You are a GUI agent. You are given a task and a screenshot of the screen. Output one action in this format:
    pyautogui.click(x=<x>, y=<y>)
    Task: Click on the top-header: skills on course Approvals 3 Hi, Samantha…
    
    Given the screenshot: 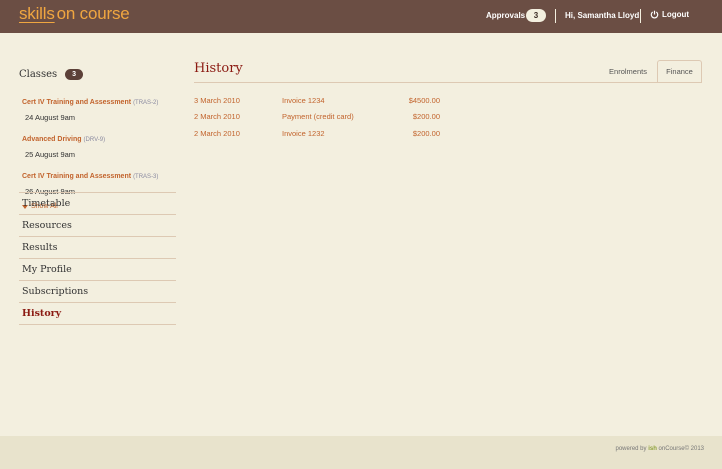 What is the action you would take?
    pyautogui.click(x=361, y=16)
    